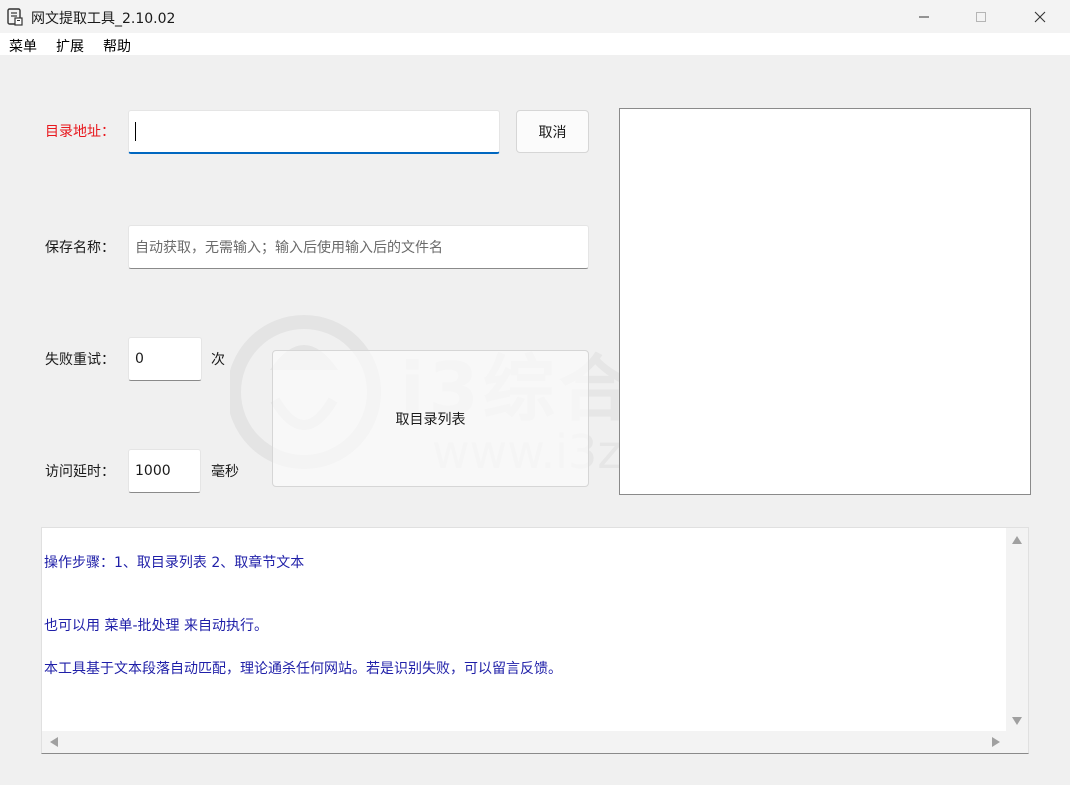 Image resolution: width=1070 pixels, height=785 pixels. I want to click on delay-input: 1000, so click(164, 471).